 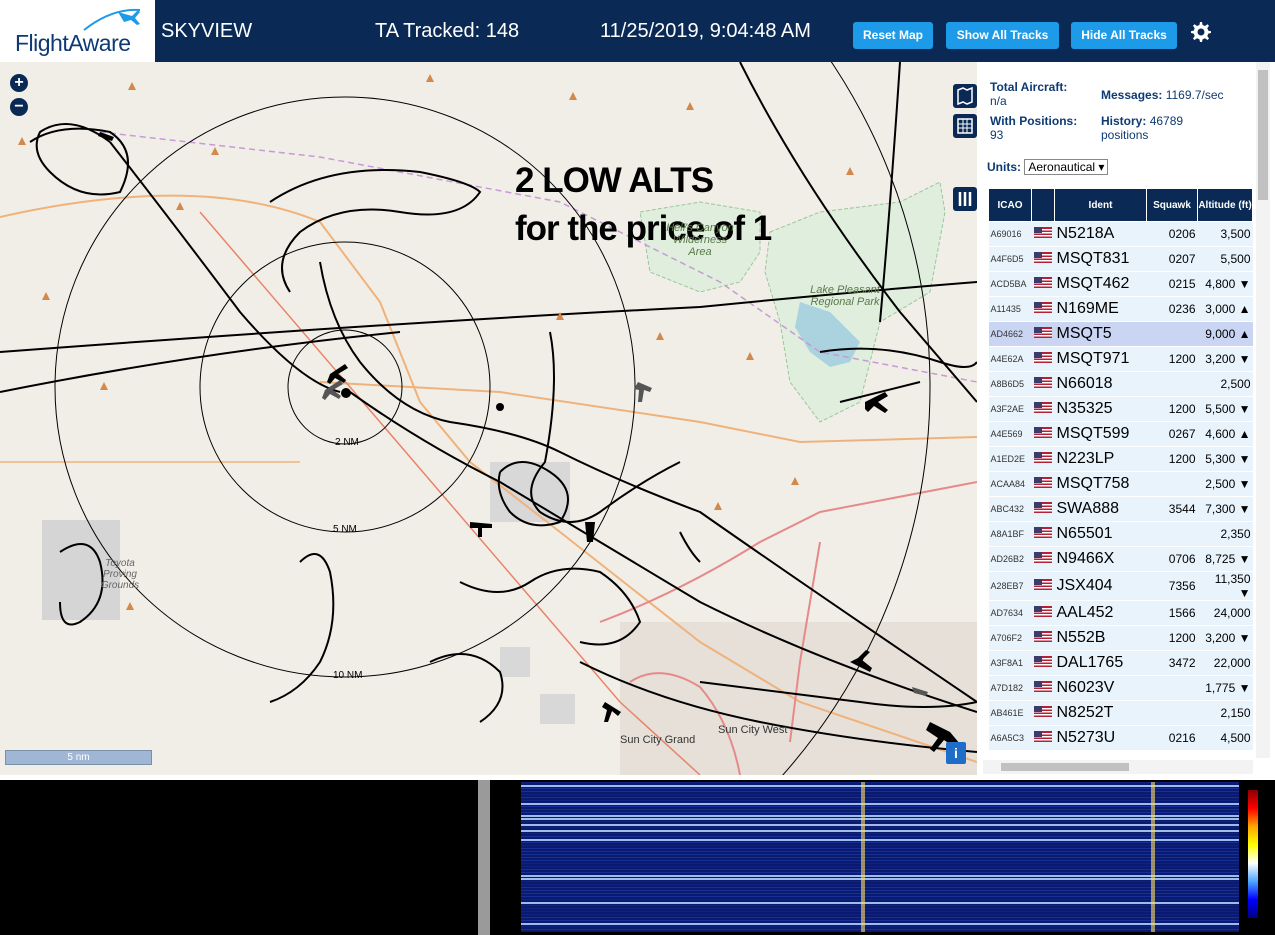 I want to click on altitude-trend: ▲, so click(x=1244, y=434).